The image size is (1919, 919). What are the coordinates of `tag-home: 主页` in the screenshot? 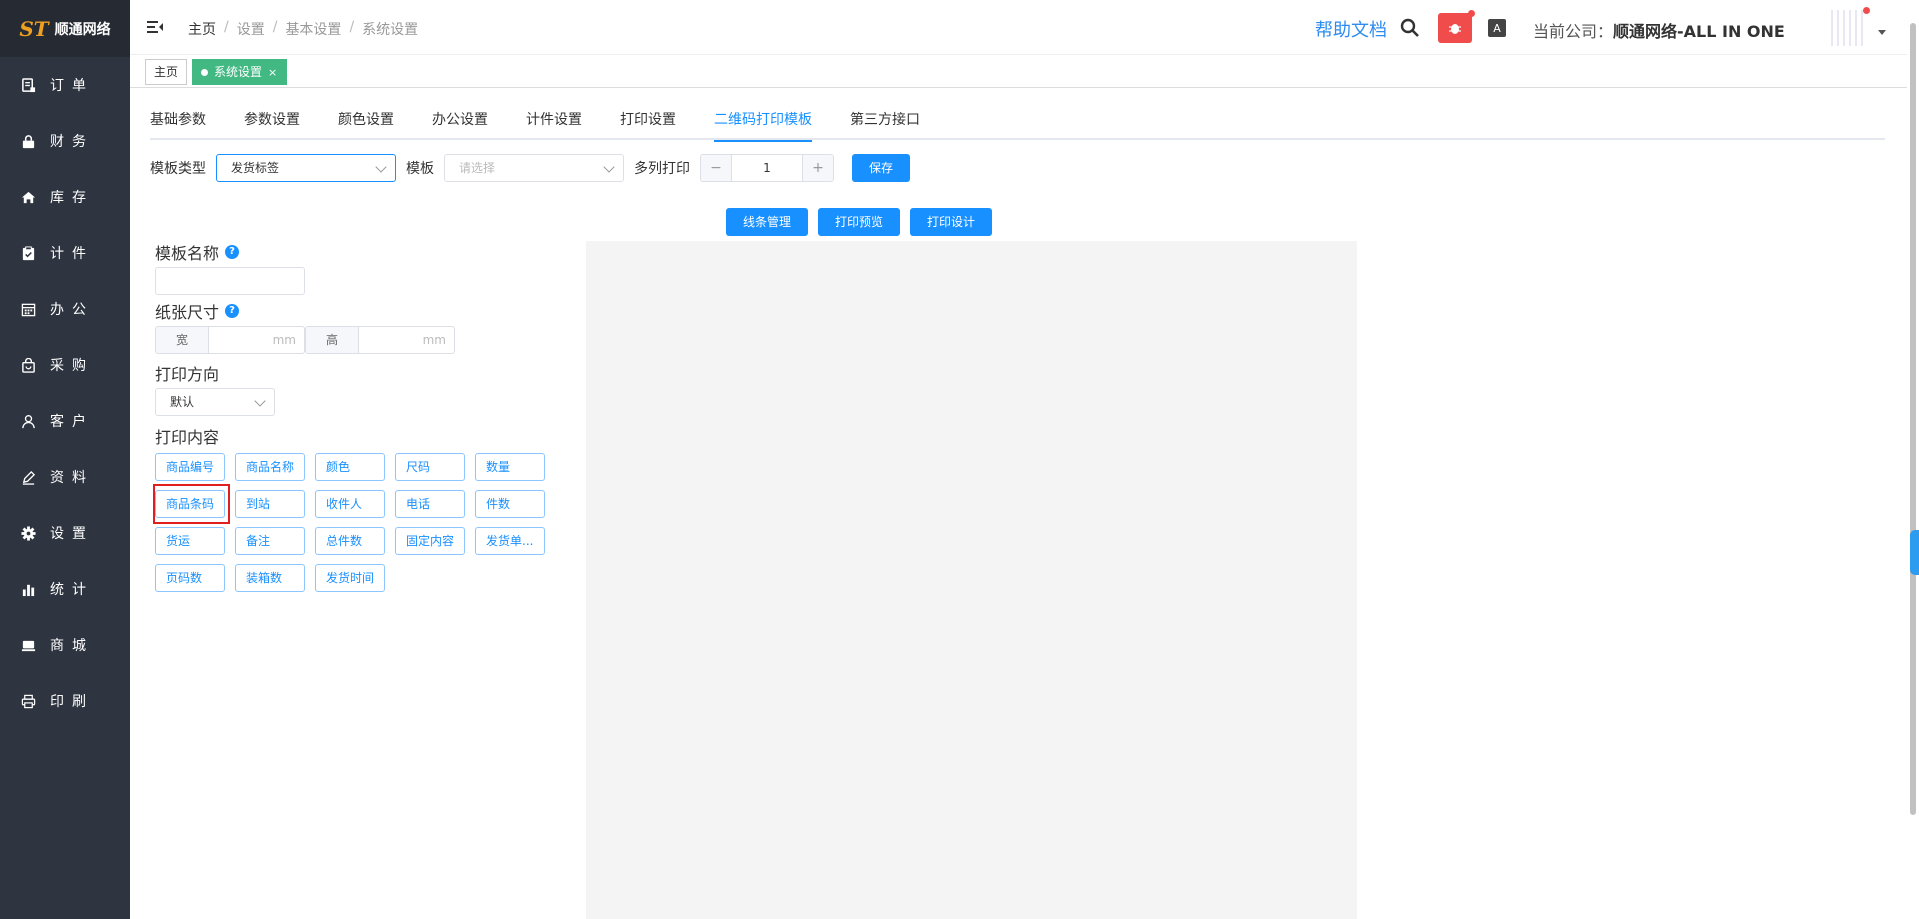 It's located at (166, 72).